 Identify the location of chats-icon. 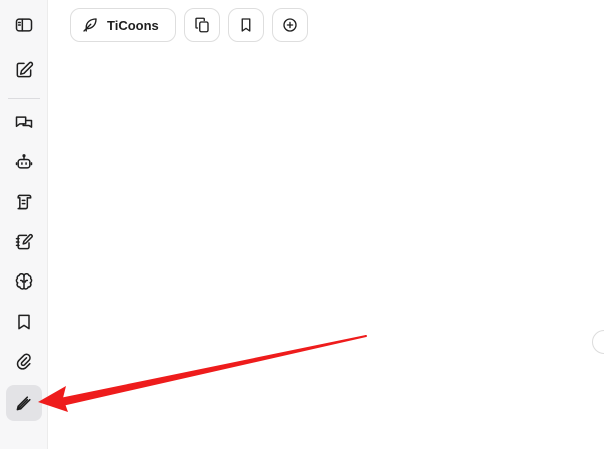
(24, 122).